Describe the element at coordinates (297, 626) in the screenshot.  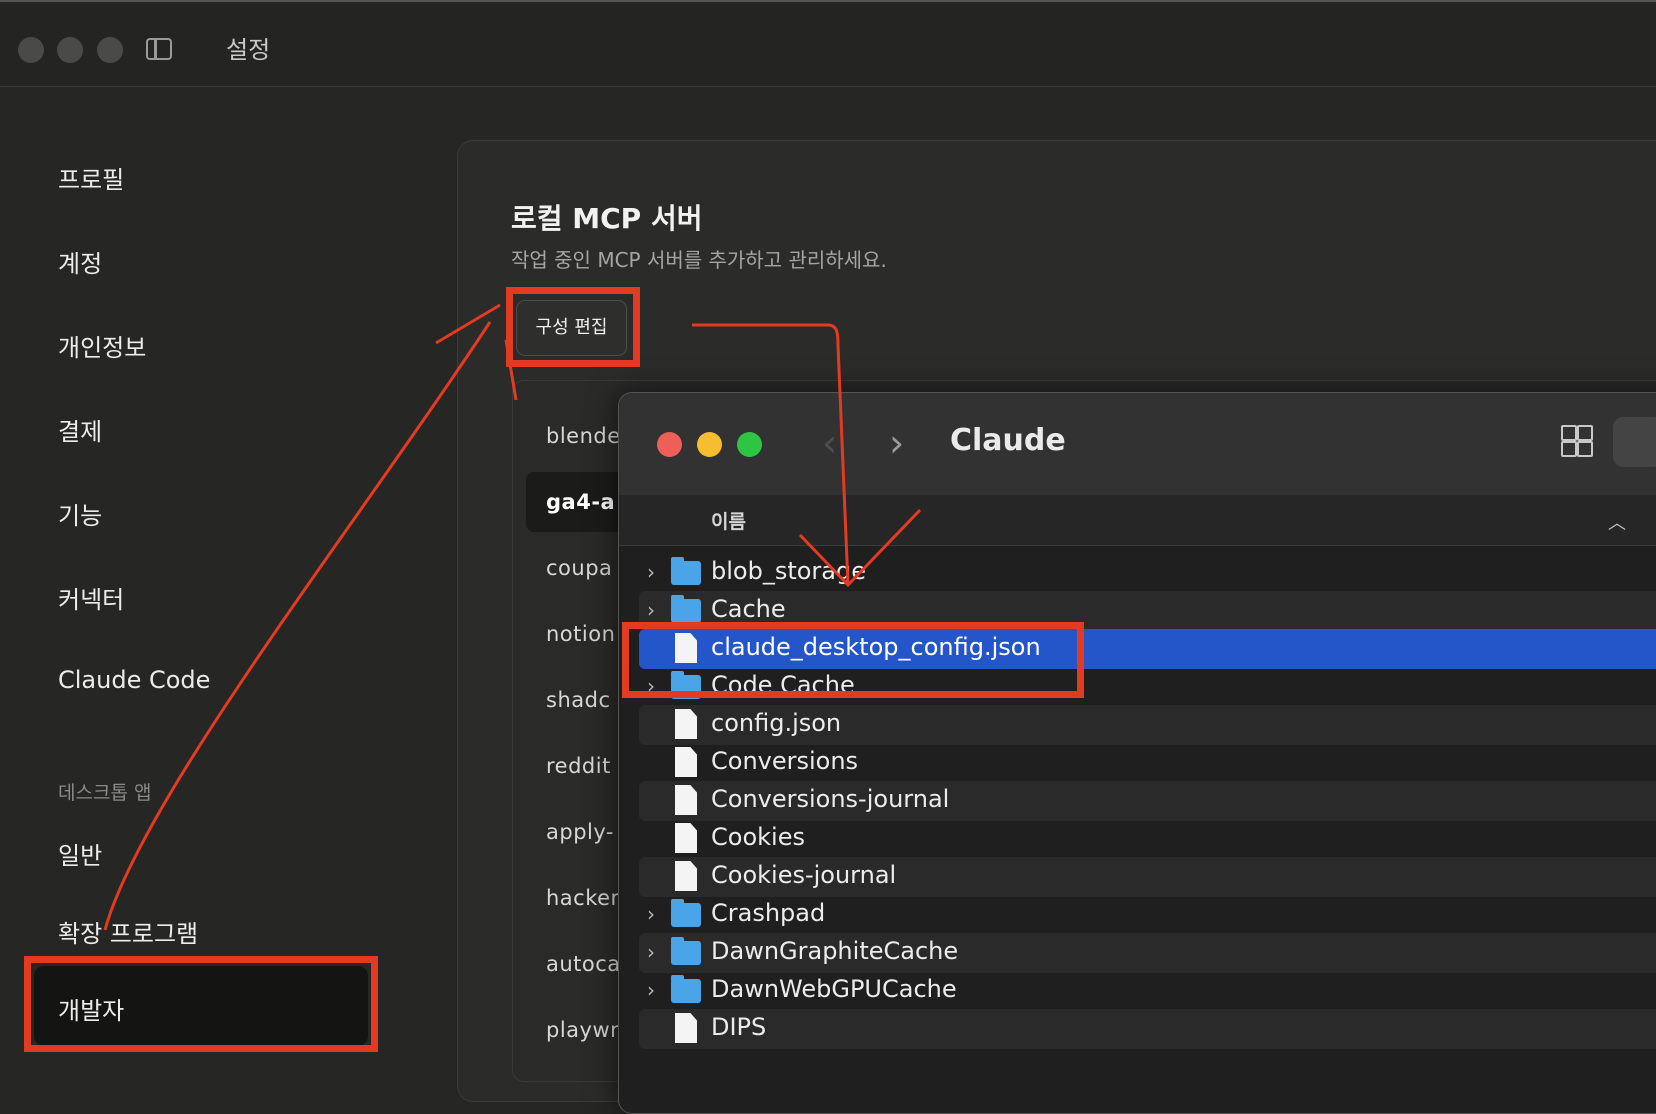
I see `arrow-to-edit-config` at that location.